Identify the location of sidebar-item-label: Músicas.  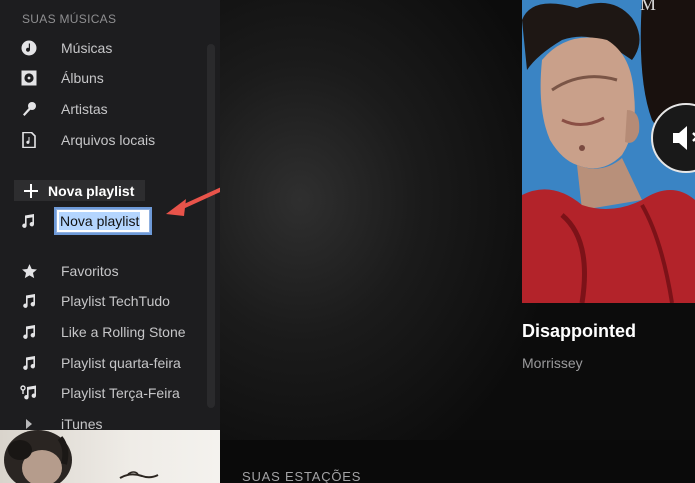
(87, 48).